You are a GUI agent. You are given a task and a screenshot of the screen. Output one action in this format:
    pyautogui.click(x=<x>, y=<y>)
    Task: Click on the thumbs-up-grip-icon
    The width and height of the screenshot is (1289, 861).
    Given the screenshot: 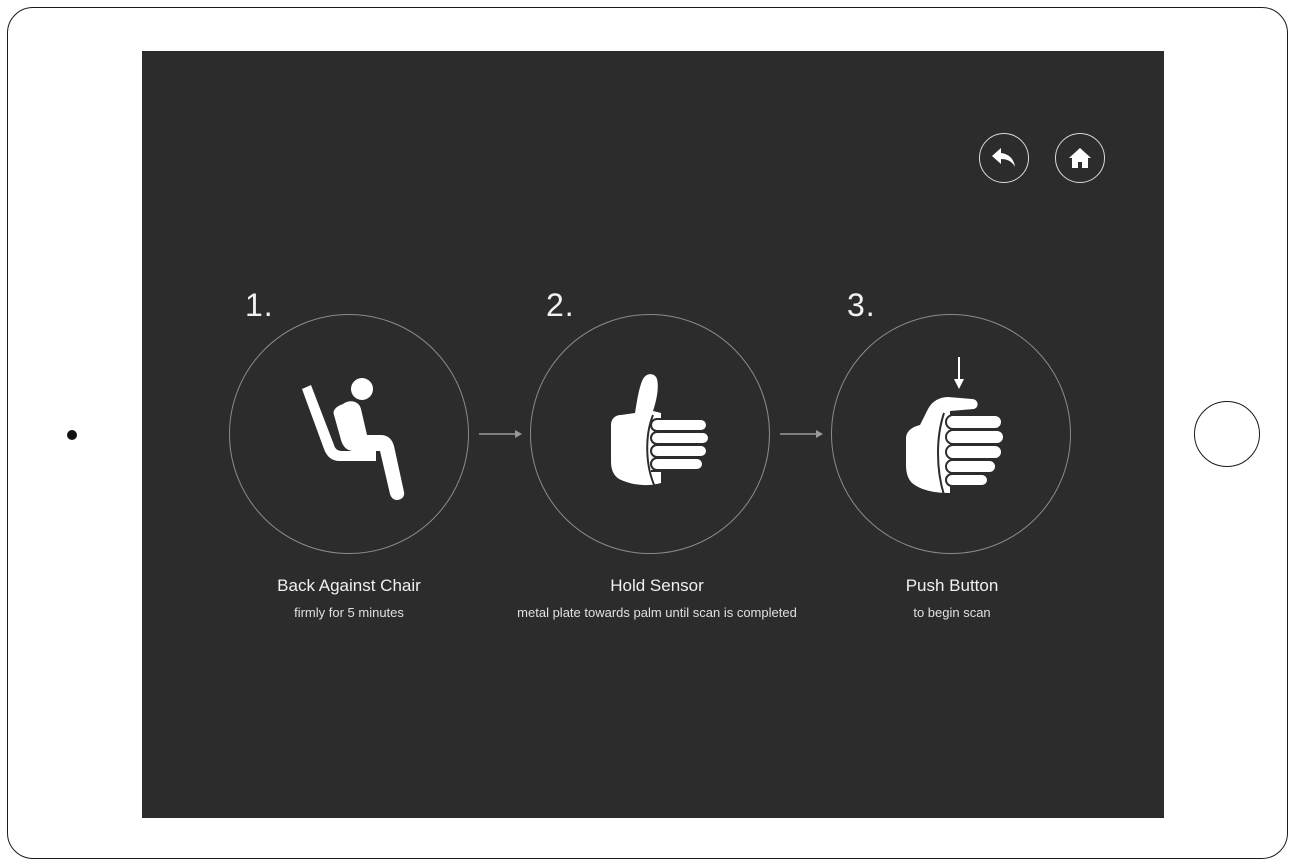 What is the action you would take?
    pyautogui.click(x=660, y=431)
    